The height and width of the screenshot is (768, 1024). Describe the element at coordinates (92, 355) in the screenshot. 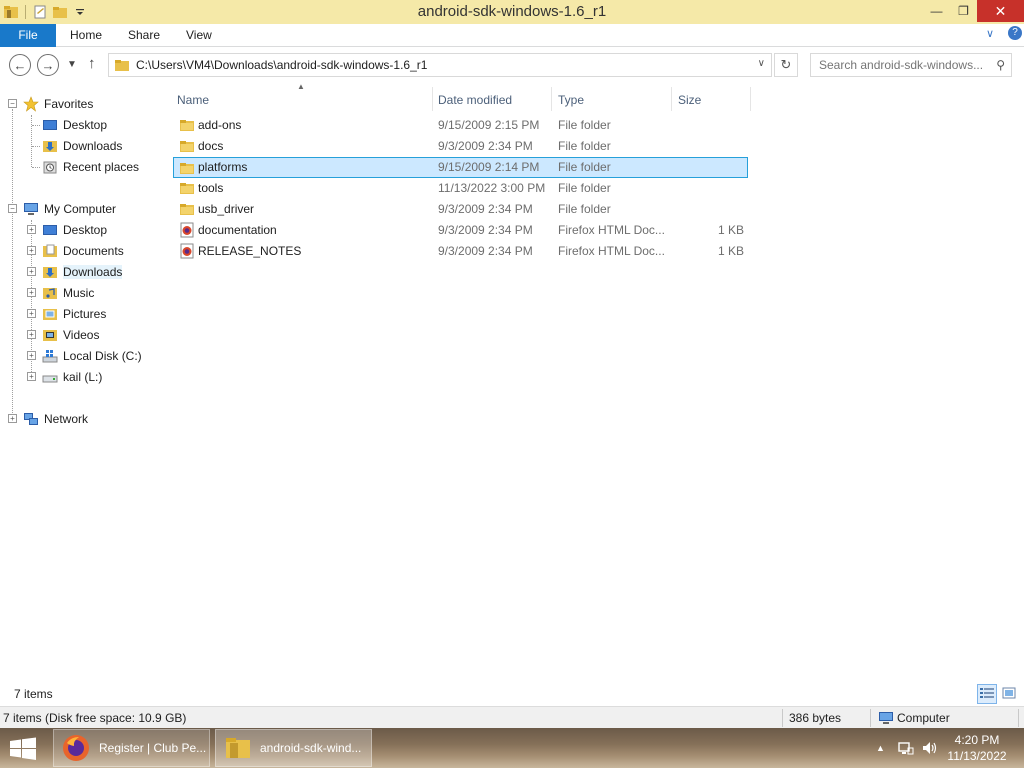

I see `nav-computer-local-disk: Local Disk (C:)` at that location.